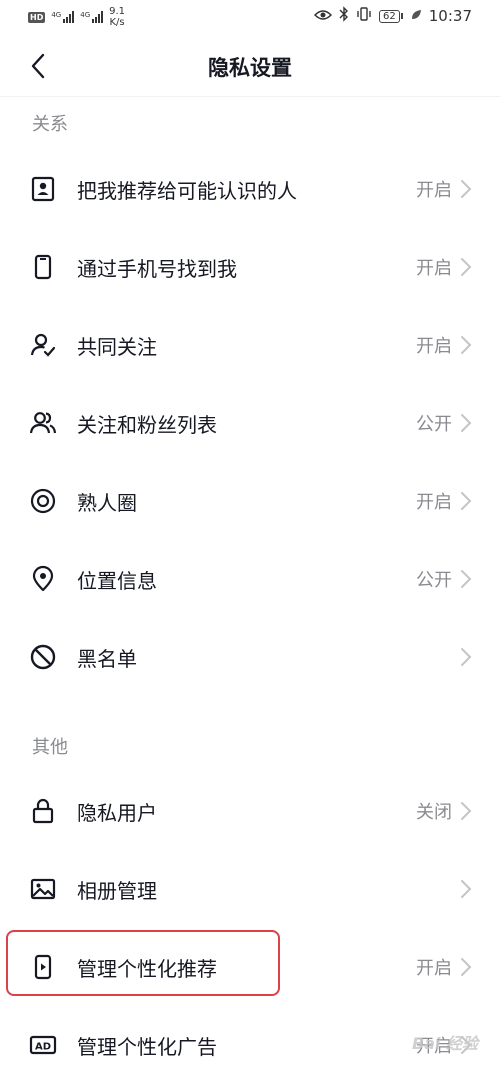 The height and width of the screenshot is (1084, 500). I want to click on users-icon, so click(43, 423).